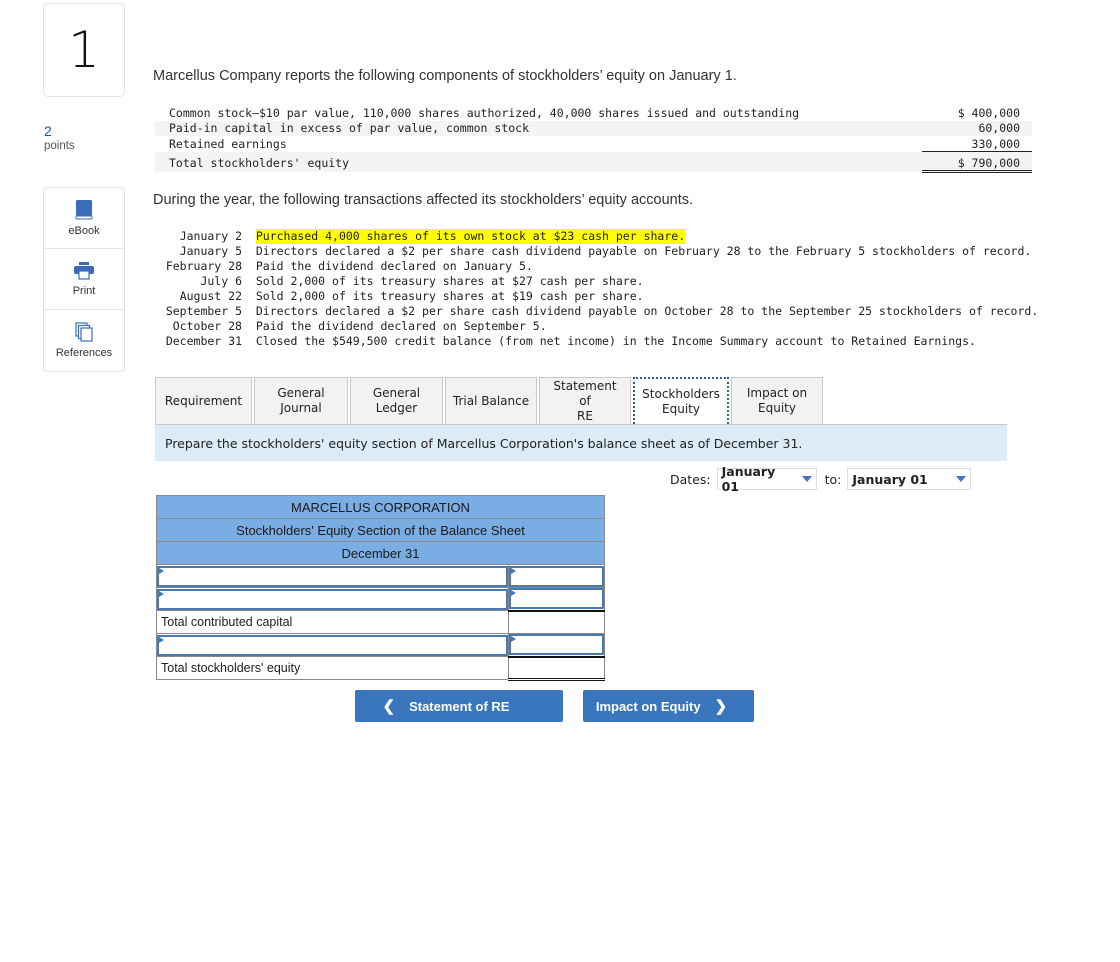 This screenshot has height=962, width=1120. I want to click on prev-button-label: Statement of RE, so click(459, 706).